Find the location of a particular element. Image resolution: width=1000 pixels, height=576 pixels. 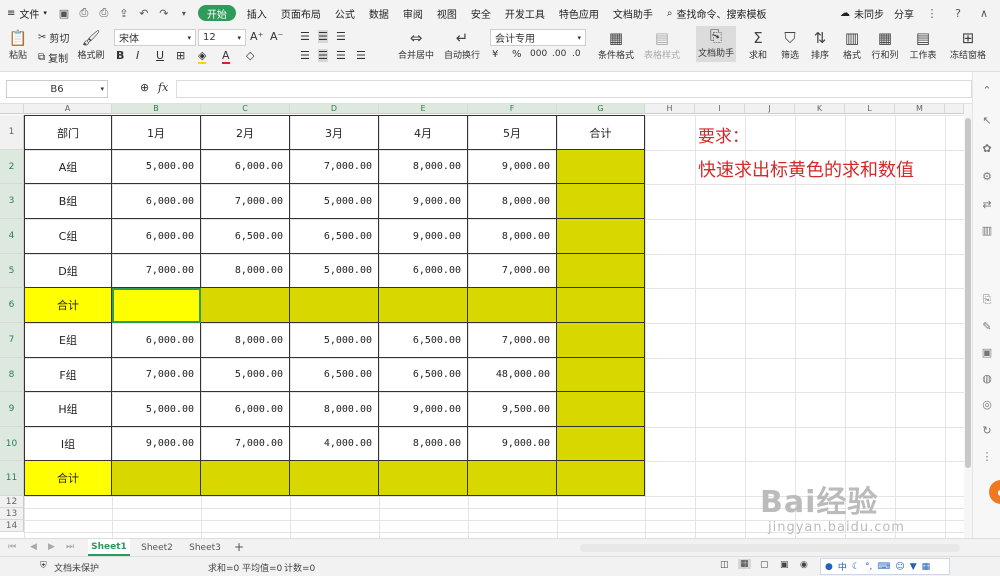

row-header-4: 4 is located at coordinates (12, 236).